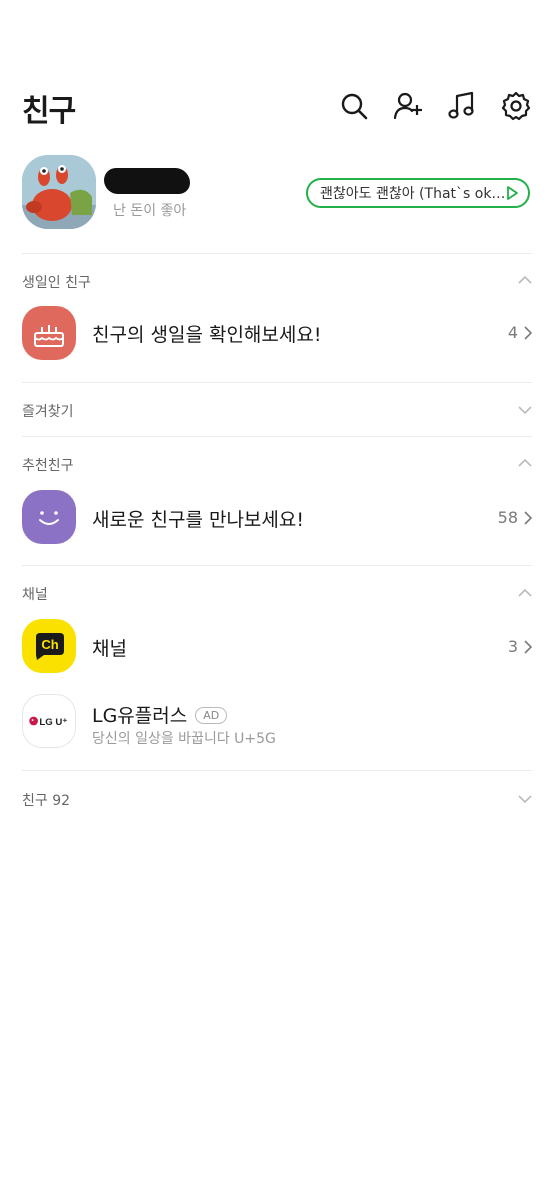 The height and width of the screenshot is (1202, 554). Describe the element at coordinates (49, 517) in the screenshot. I see `smile-face-icon` at that location.